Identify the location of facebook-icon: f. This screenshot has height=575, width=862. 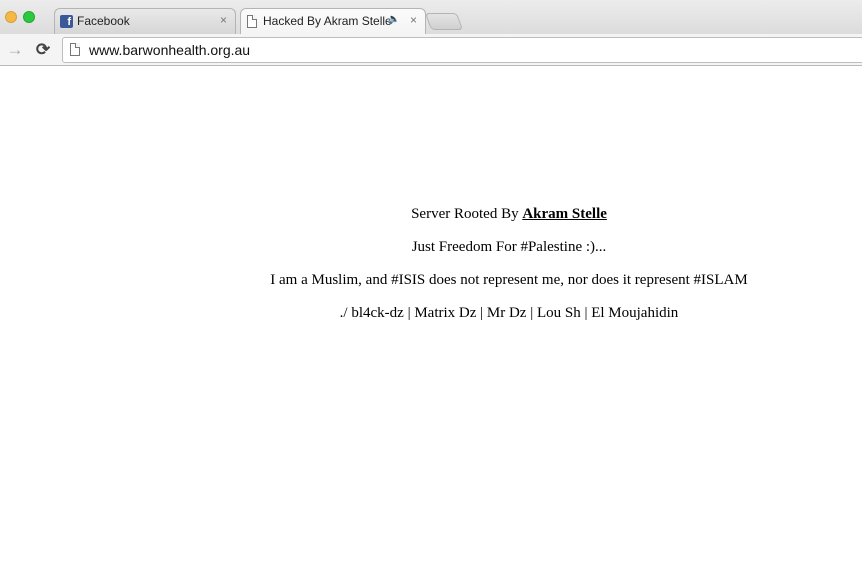
(66, 21).